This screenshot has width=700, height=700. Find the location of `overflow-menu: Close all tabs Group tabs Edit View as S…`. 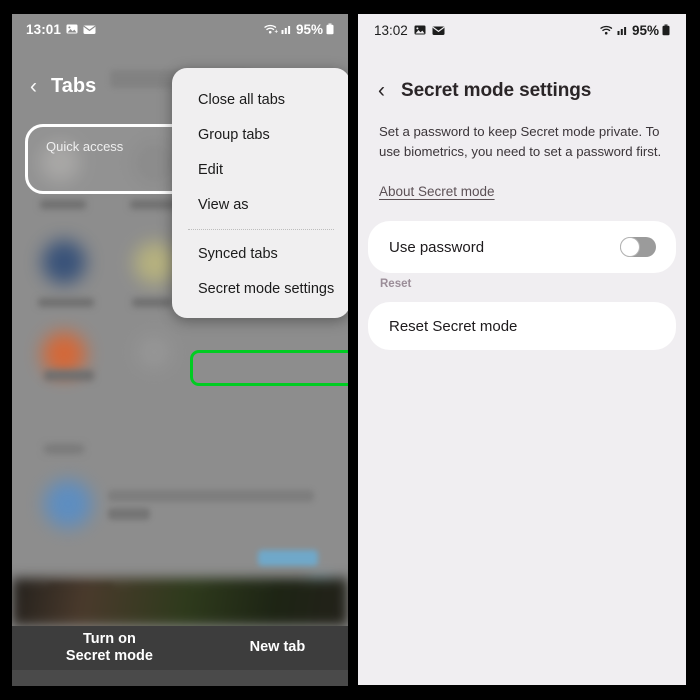

overflow-menu: Close all tabs Group tabs Edit View as S… is located at coordinates (260, 227).